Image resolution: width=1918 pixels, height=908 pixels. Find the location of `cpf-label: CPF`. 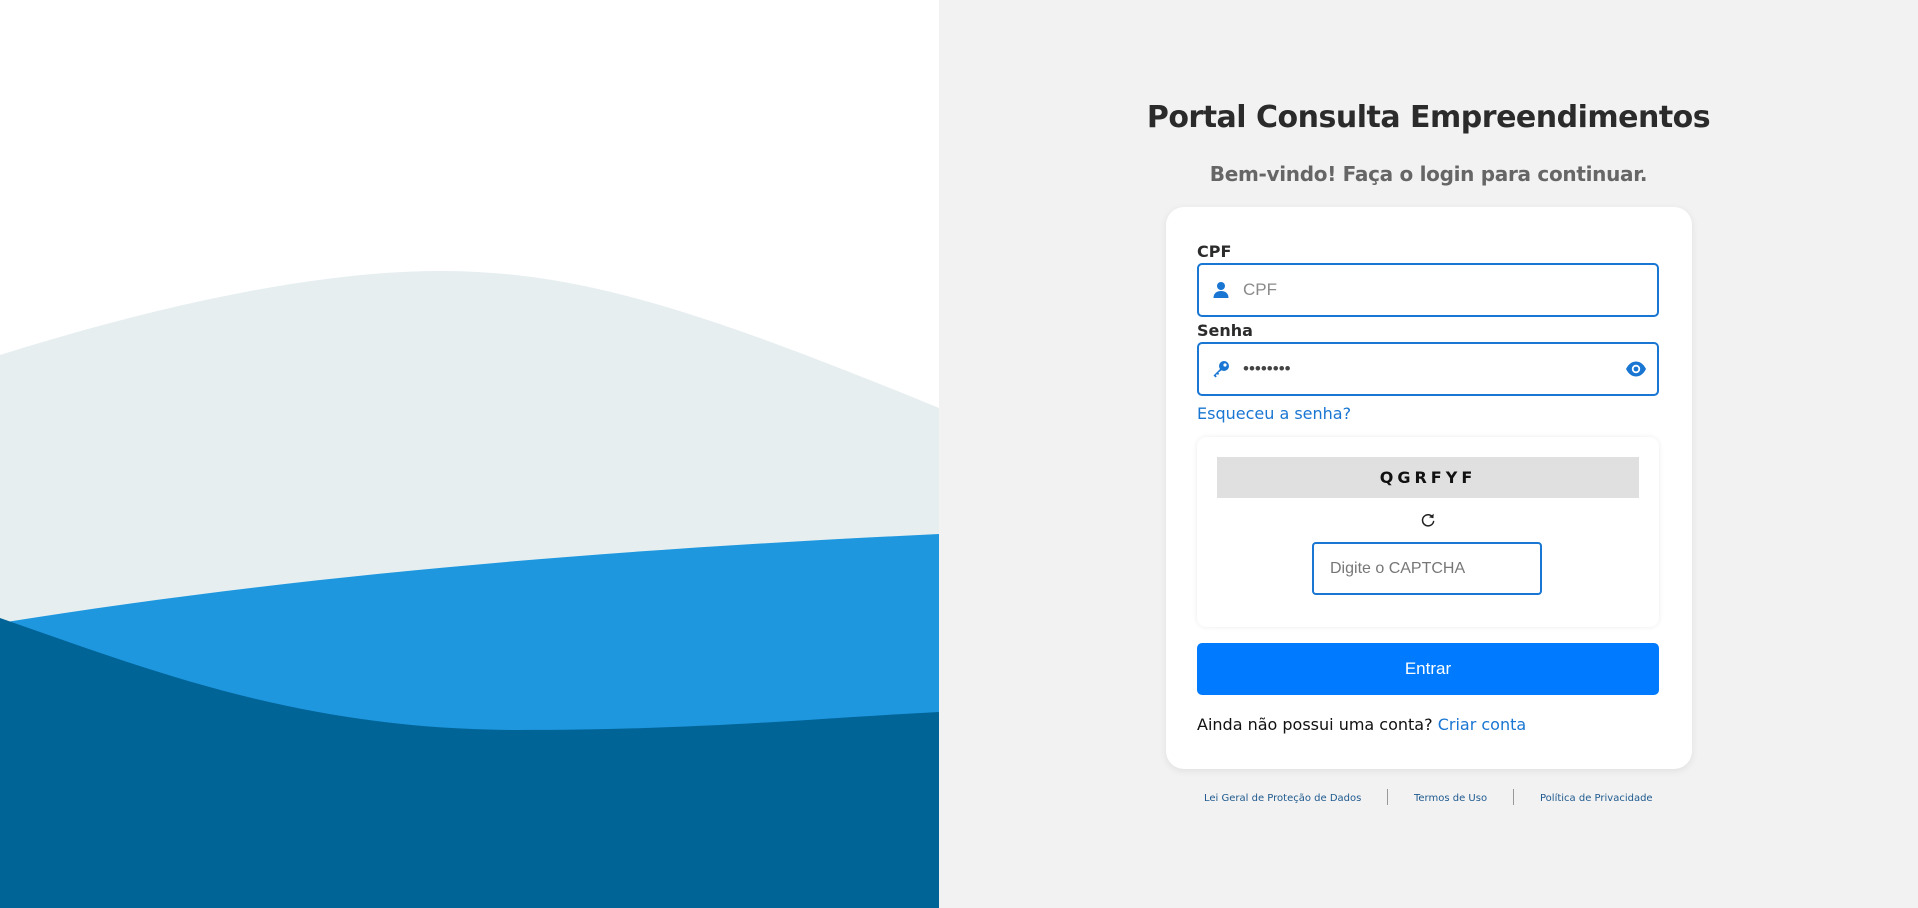

cpf-label: CPF is located at coordinates (1214, 251).